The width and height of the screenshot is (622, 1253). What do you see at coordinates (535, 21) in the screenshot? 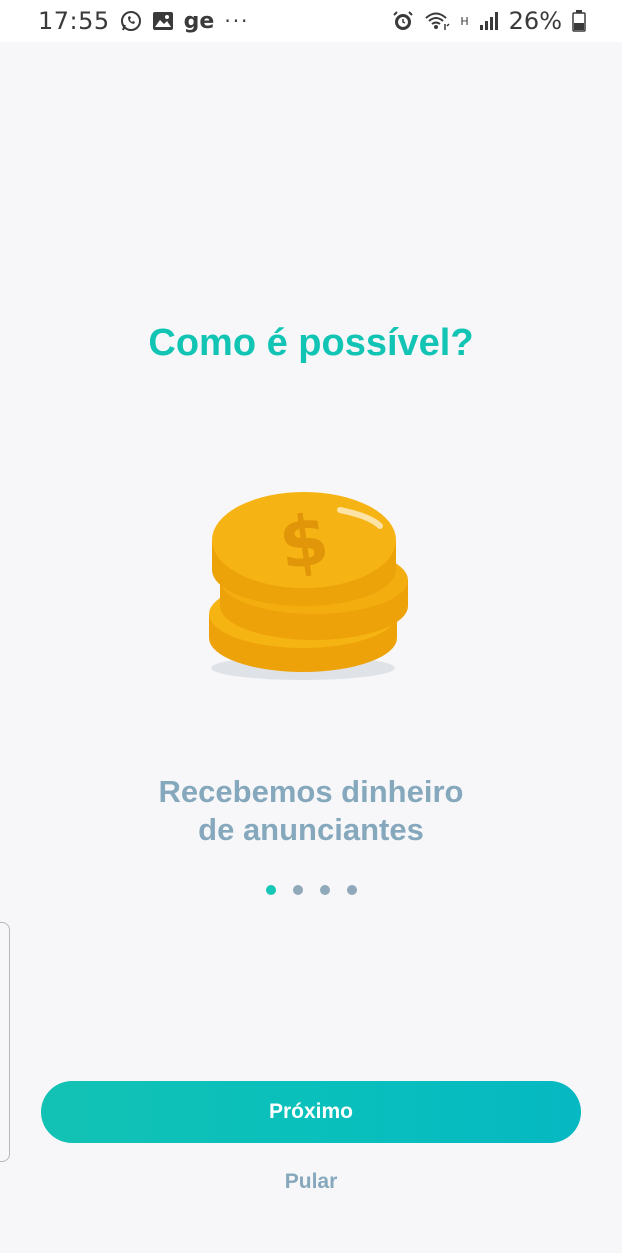
I see `battery-percent: 26%` at bounding box center [535, 21].